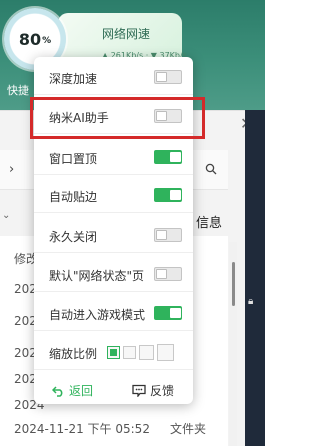 The height and width of the screenshot is (446, 320). What do you see at coordinates (81, 391) in the screenshot?
I see `back-label: 返回` at bounding box center [81, 391].